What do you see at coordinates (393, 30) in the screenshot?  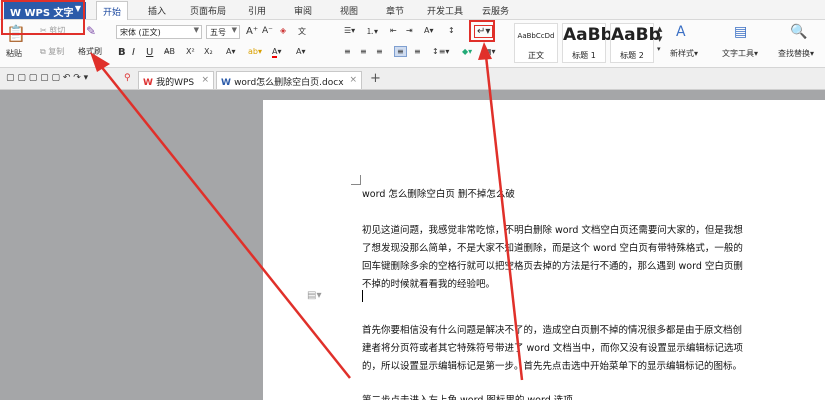 I see `decrease-indent-icon: ⇤` at bounding box center [393, 30].